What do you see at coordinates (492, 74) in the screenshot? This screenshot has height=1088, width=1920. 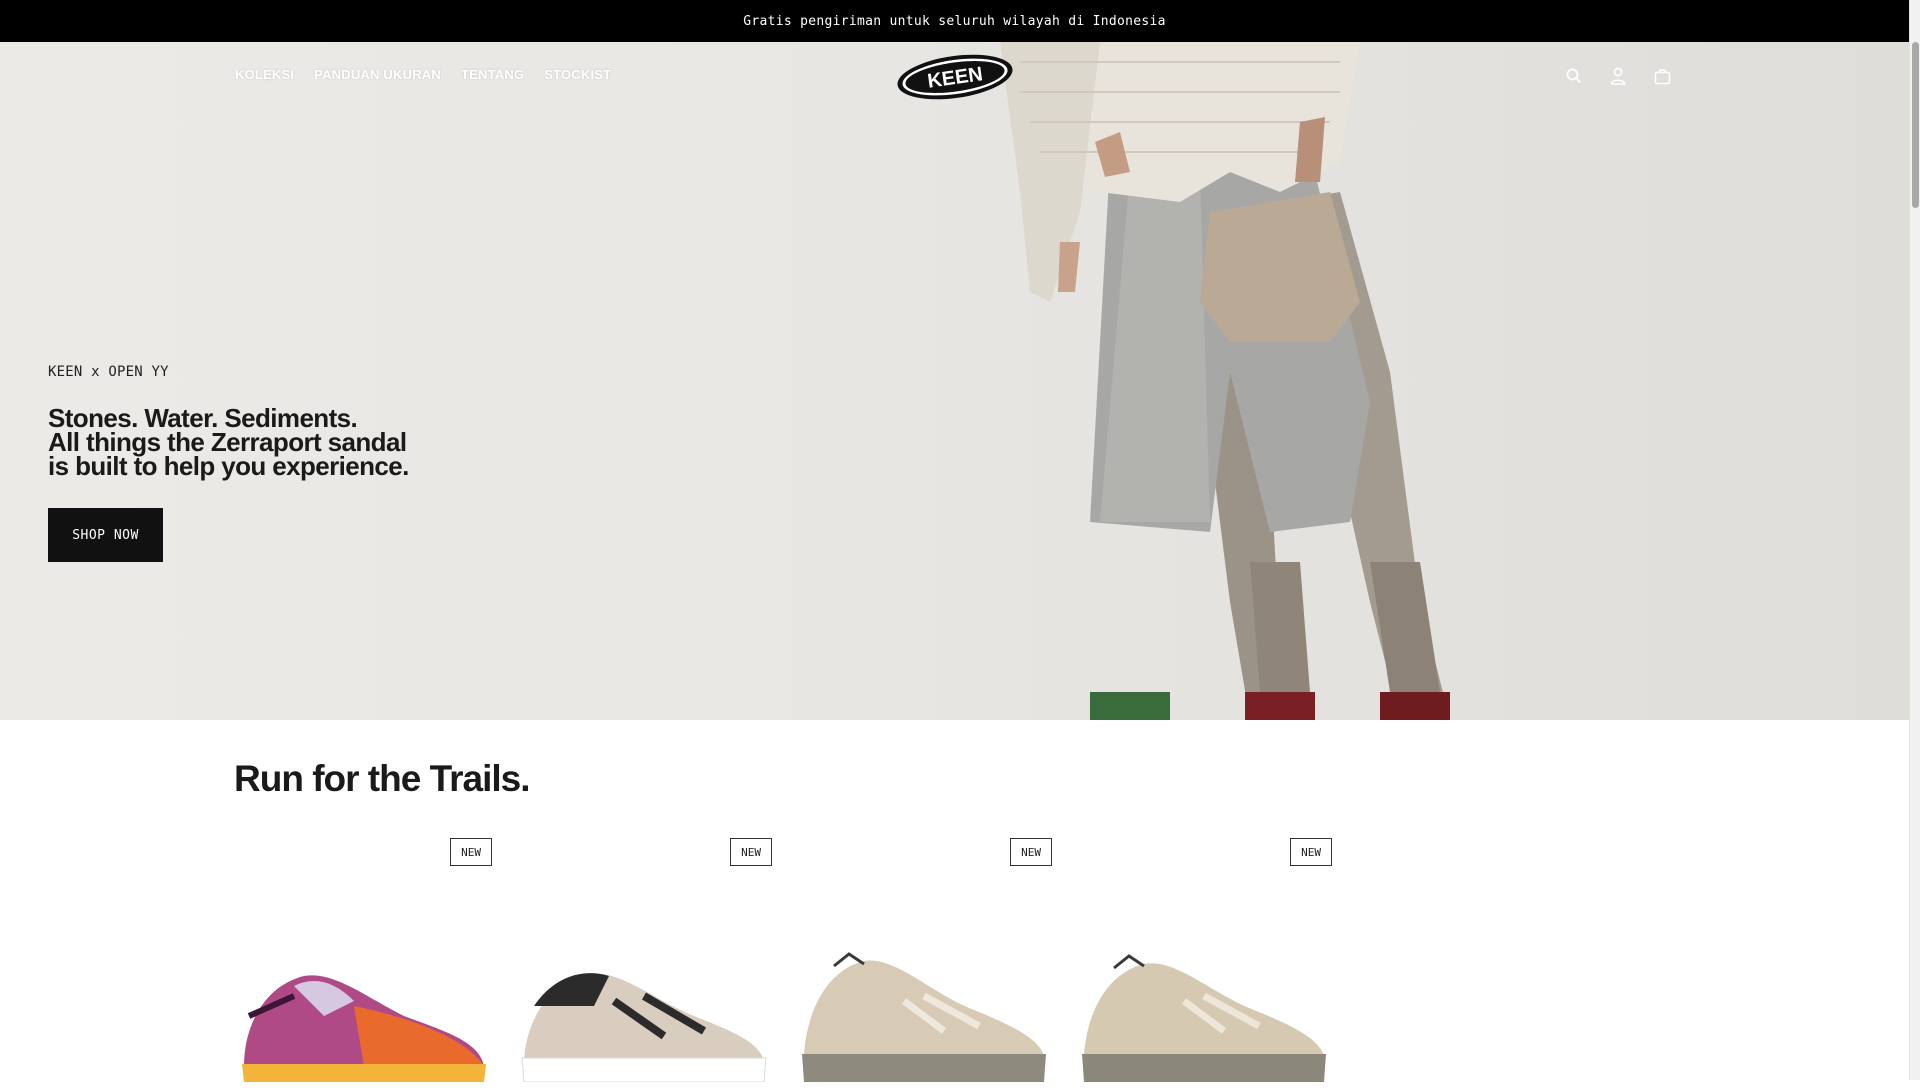 I see `nav-link-tentang: TENTANG` at bounding box center [492, 74].